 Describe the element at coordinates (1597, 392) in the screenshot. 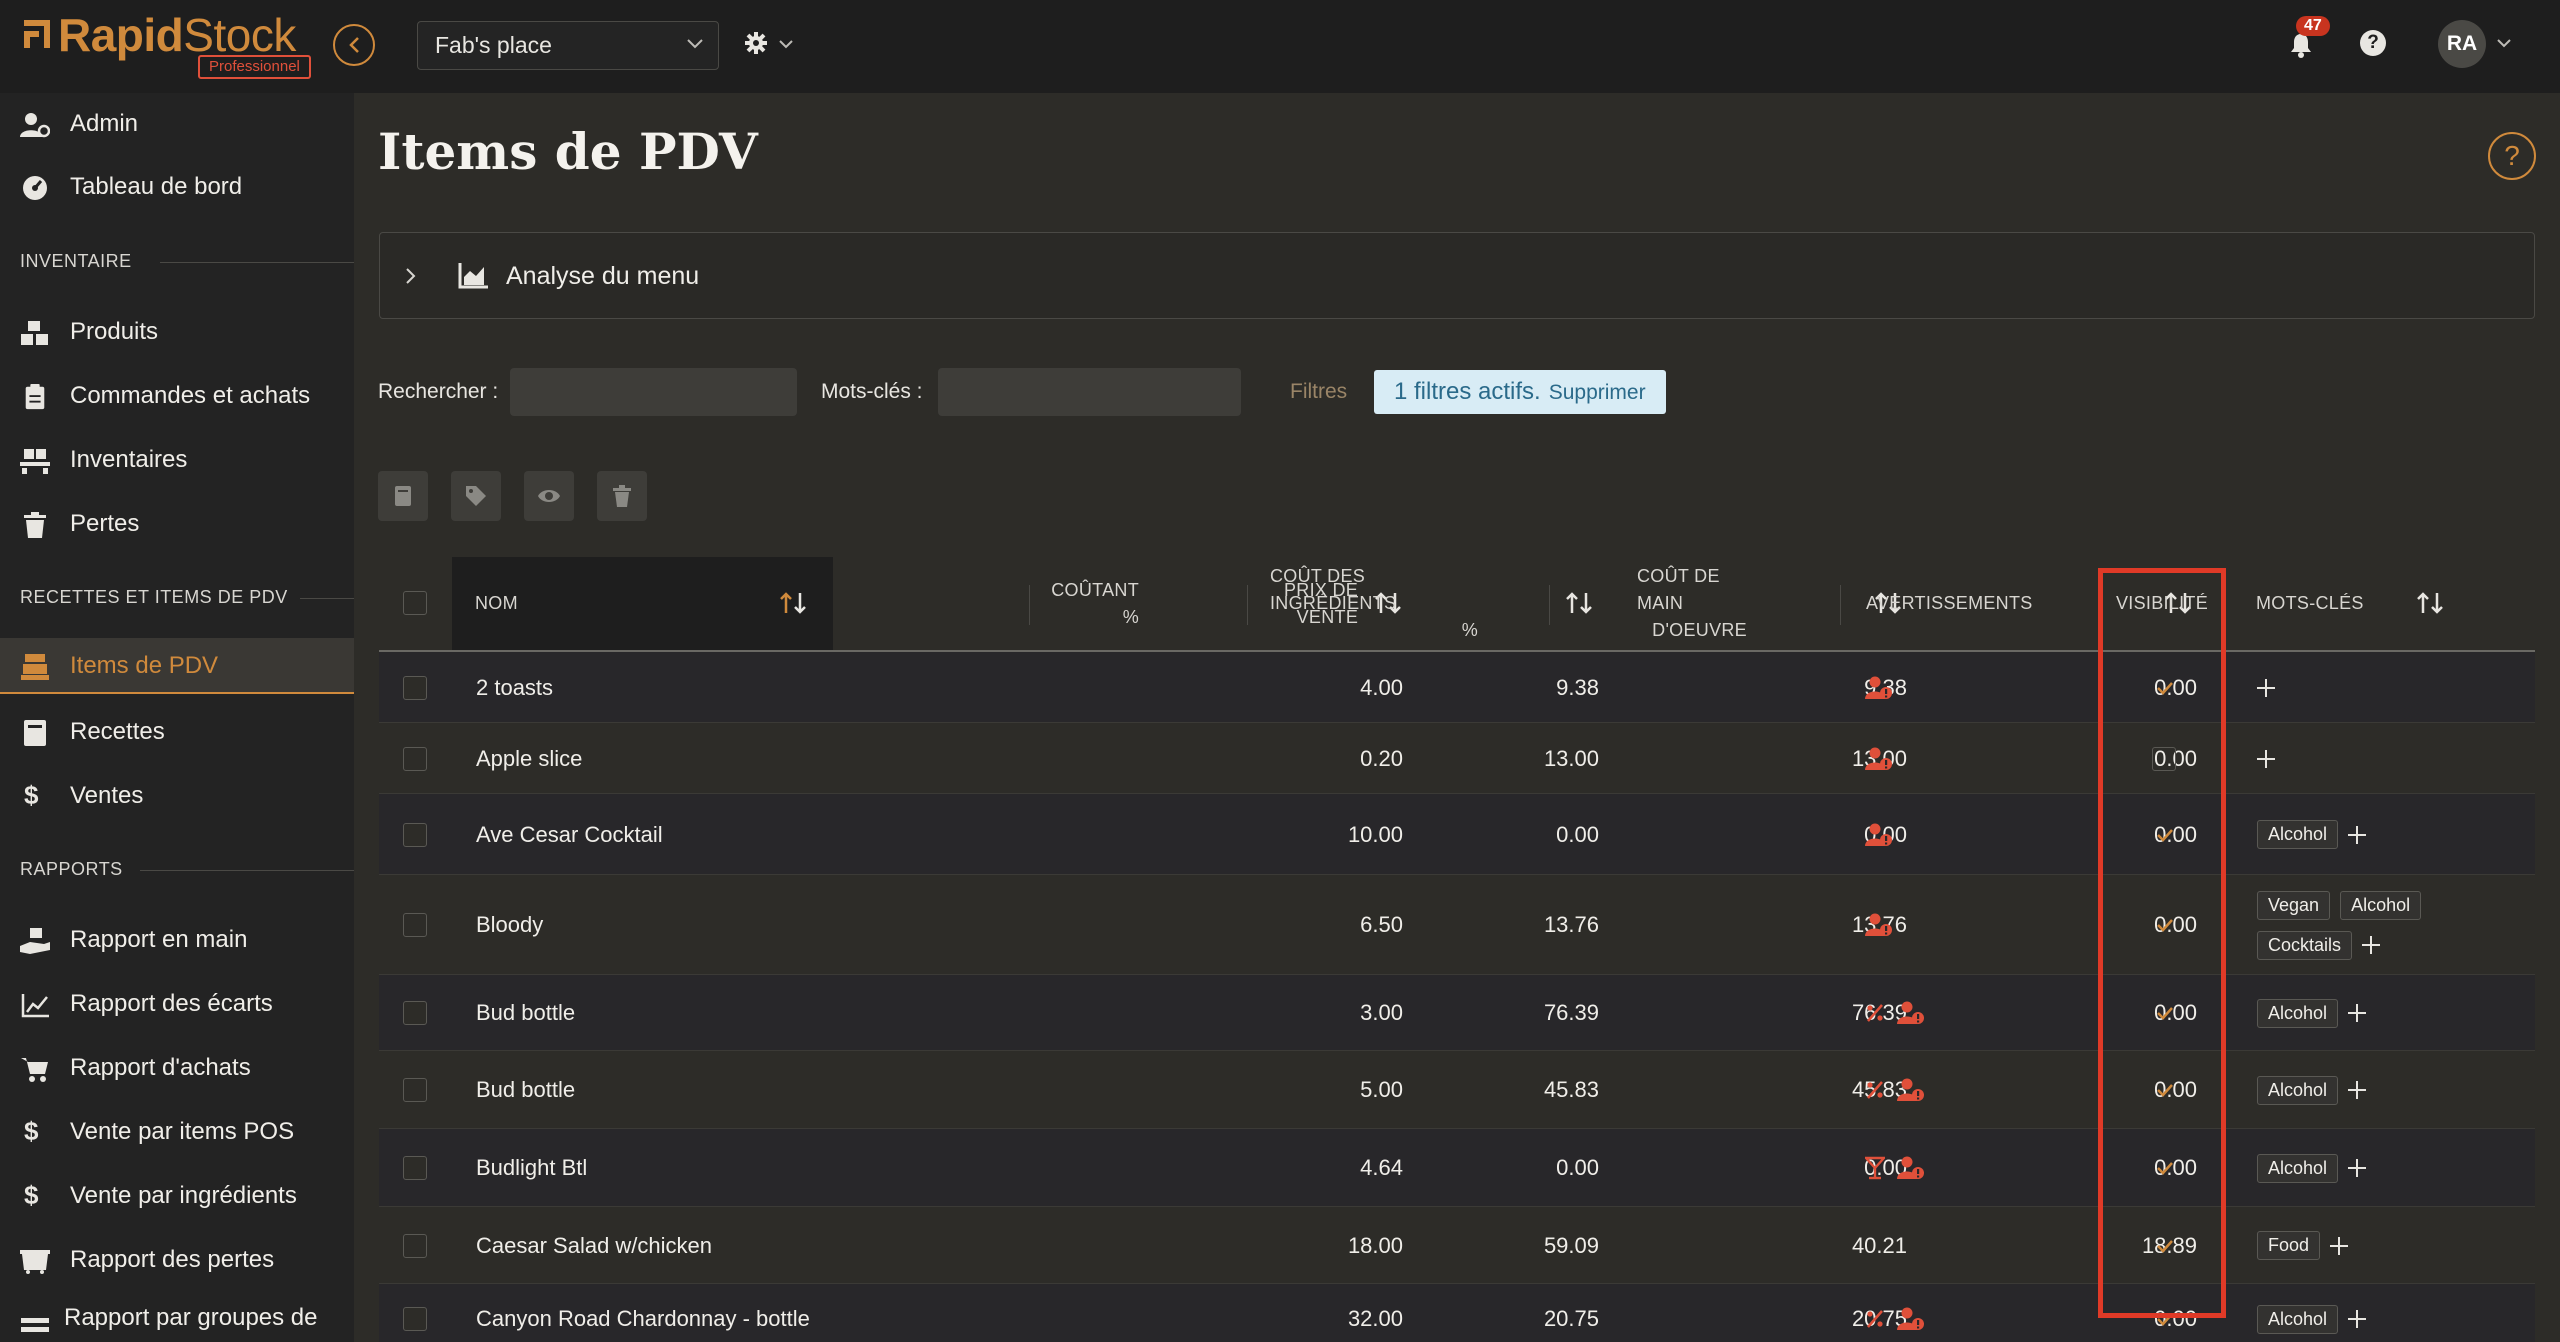

I see `clear-filters-link: Supprimer` at that location.